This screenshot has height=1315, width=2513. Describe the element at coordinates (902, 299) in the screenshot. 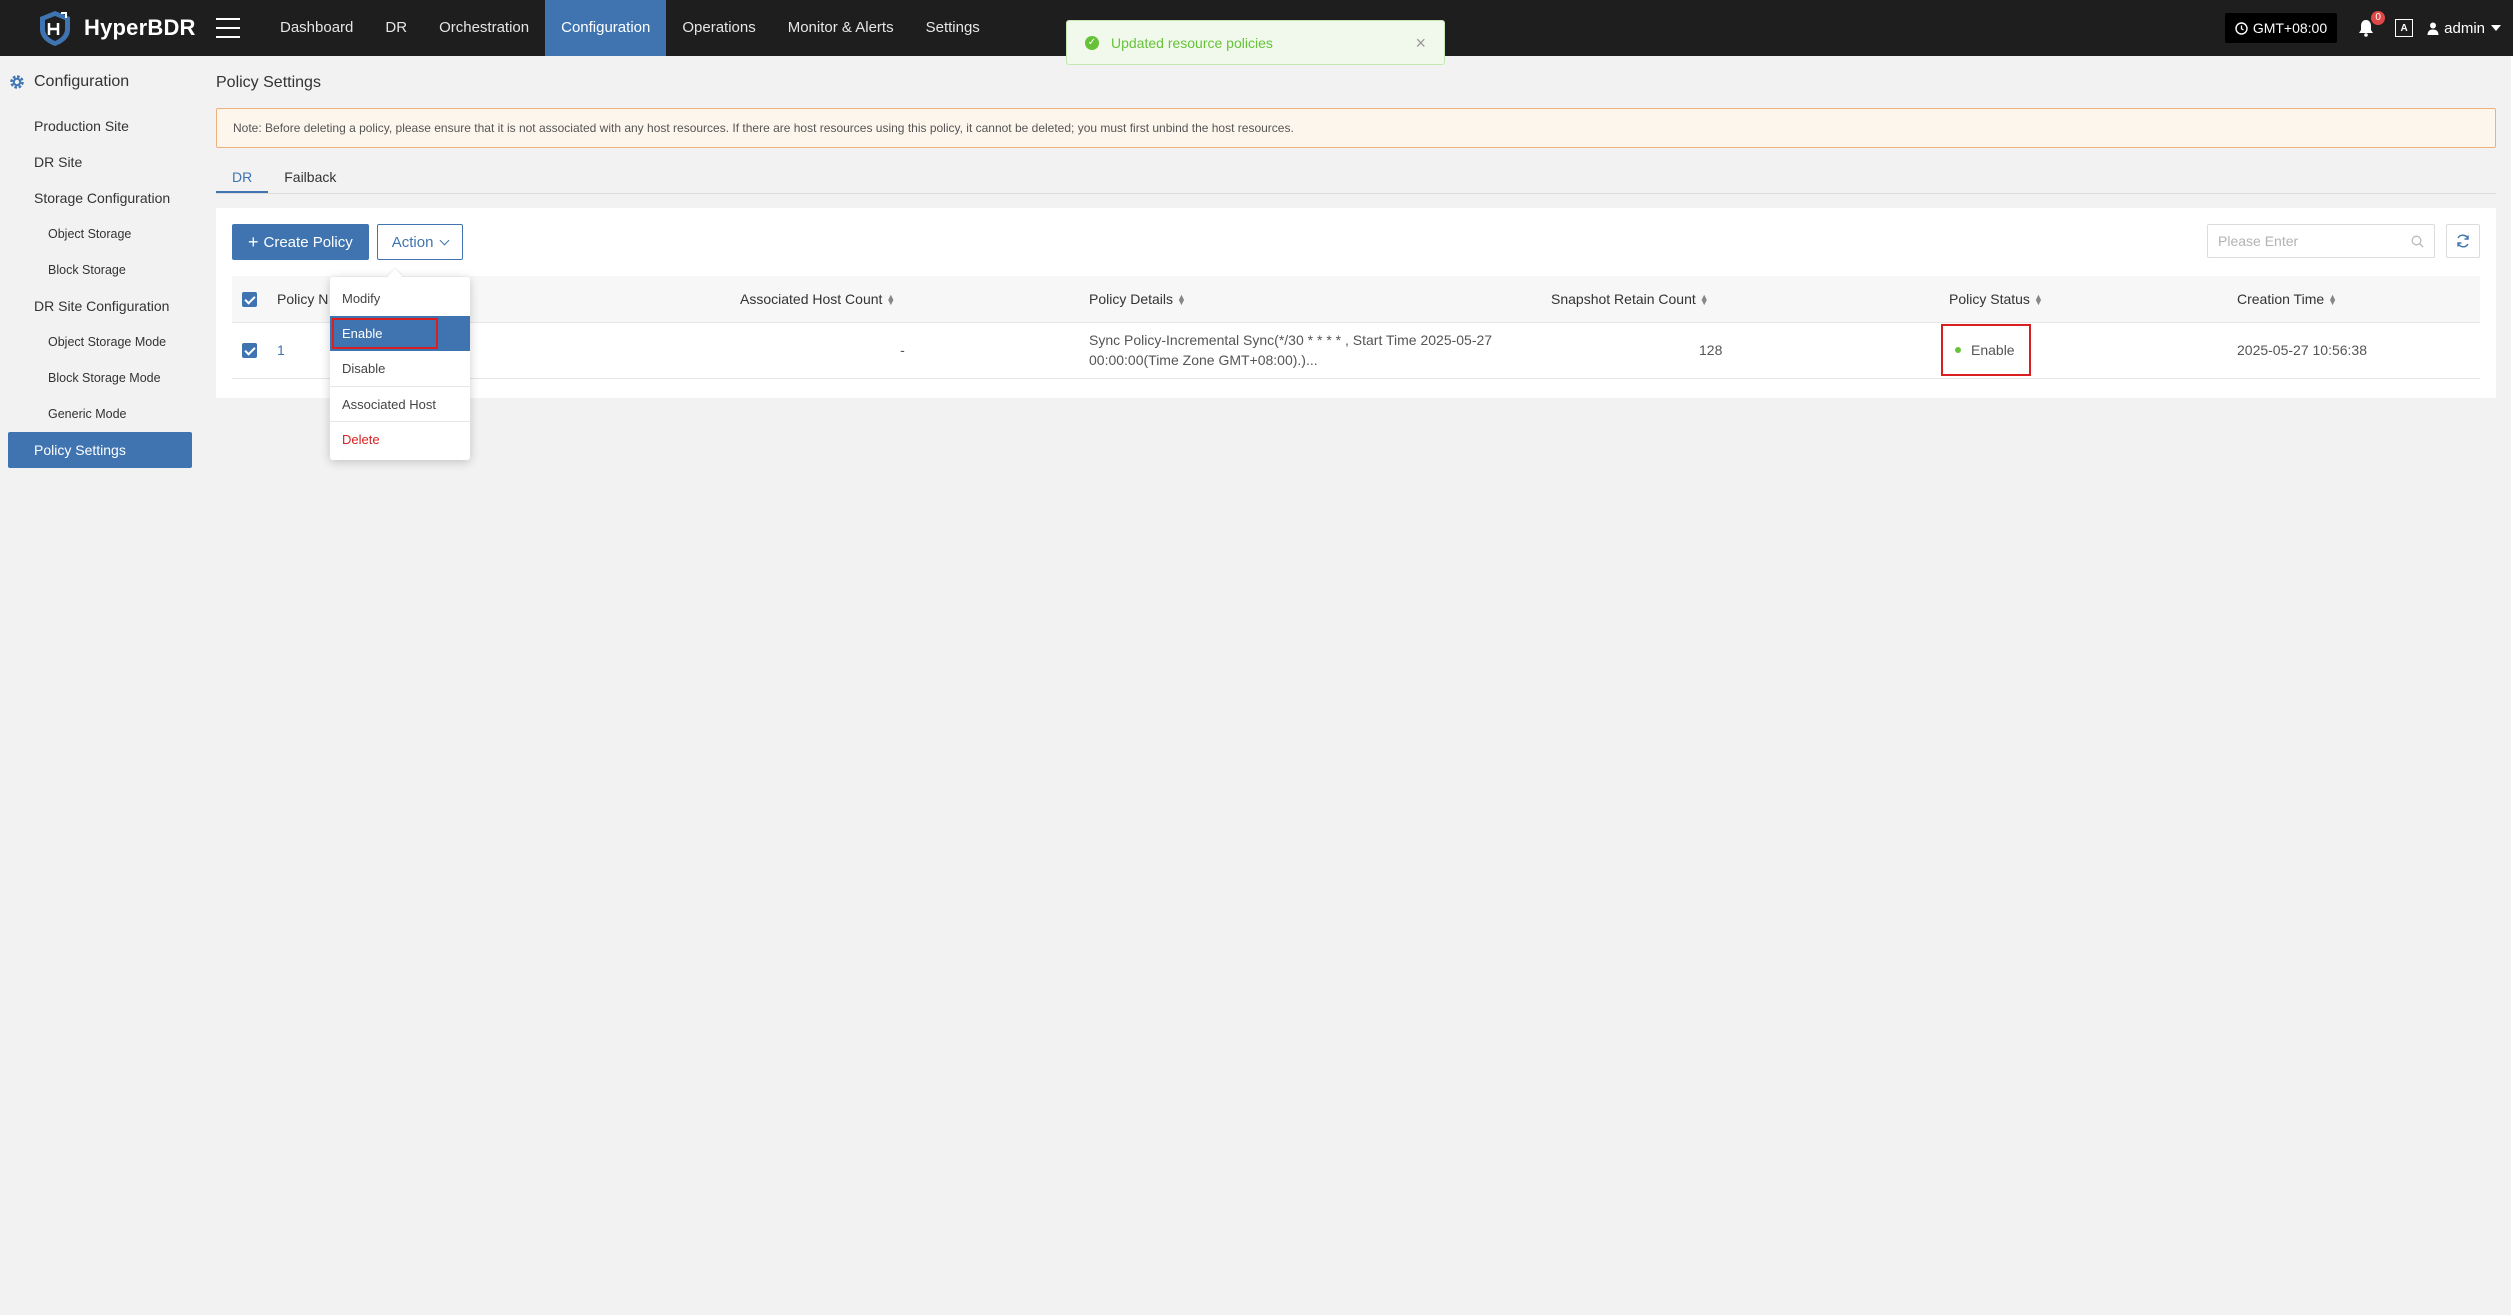

I see `col-associated-host-count: Associated Host Count ▲ ▼` at that location.